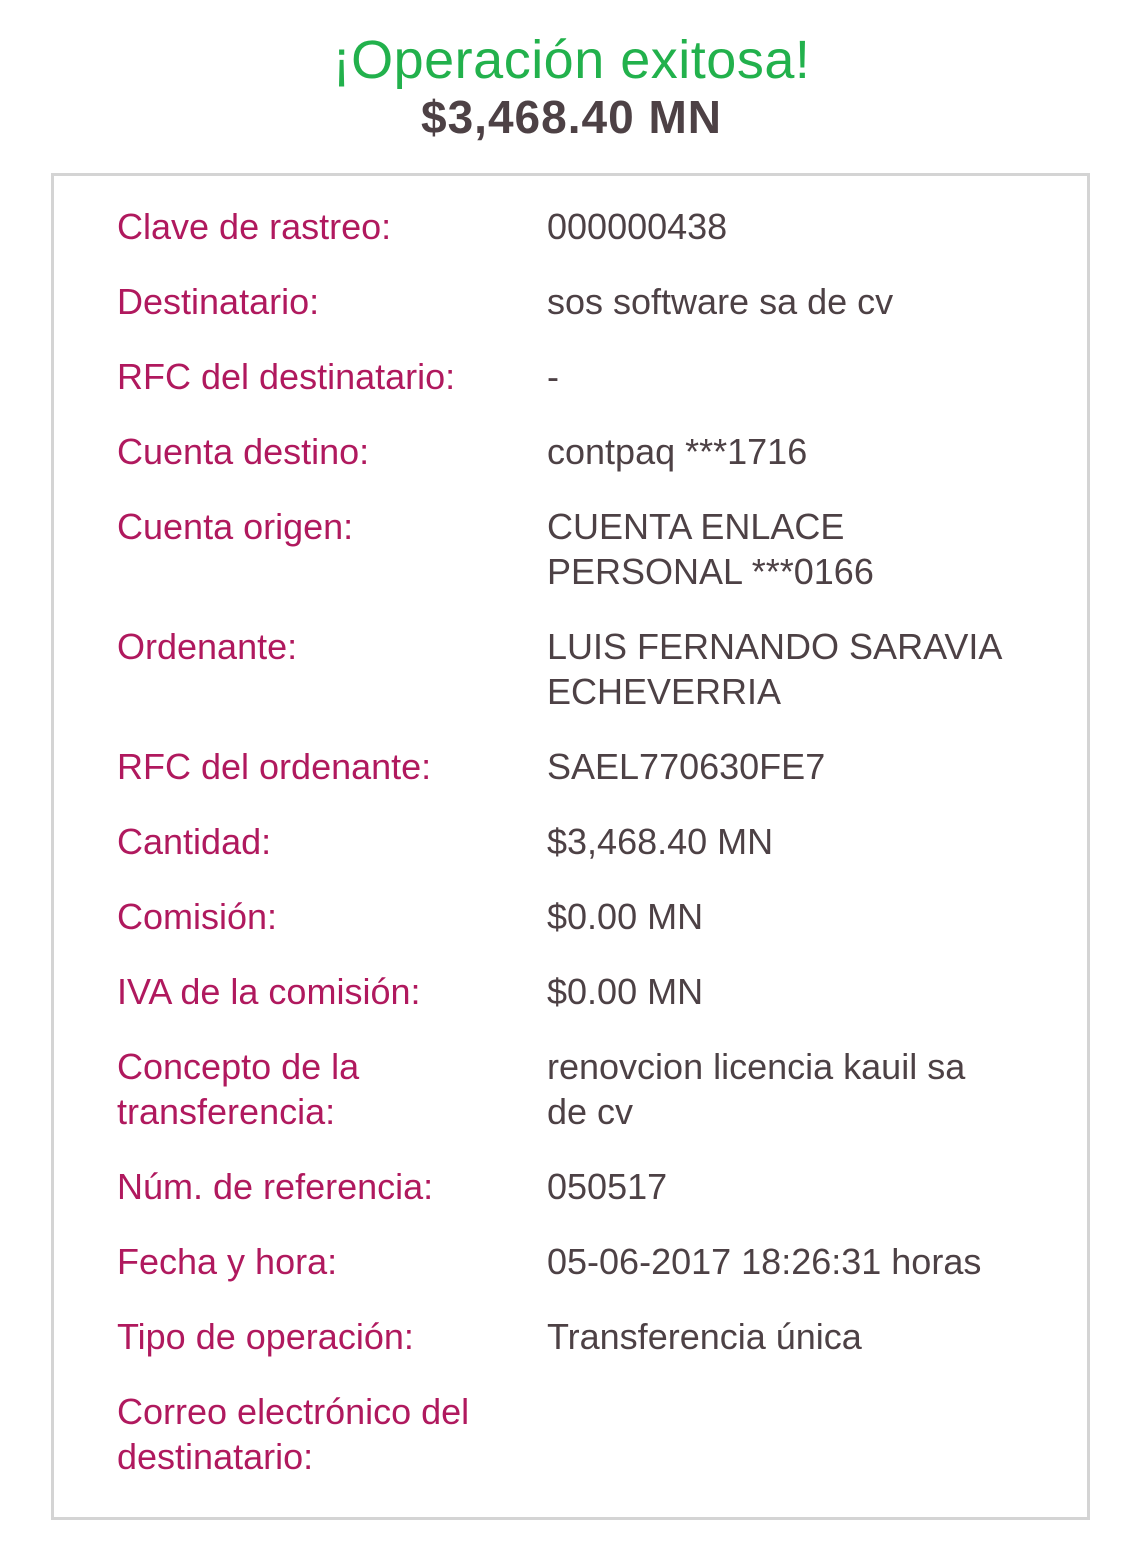 Image resolution: width=1143 pixels, height=1551 pixels. I want to click on detail-row-operation-type: Tipo de operación: Transferencia única, so click(597, 1336).